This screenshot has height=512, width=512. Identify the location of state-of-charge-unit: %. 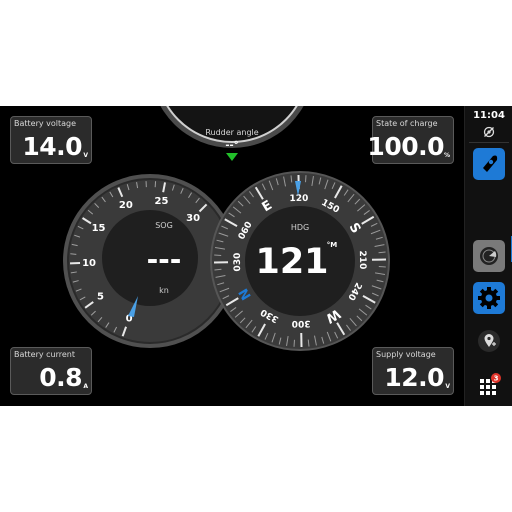
(446, 155).